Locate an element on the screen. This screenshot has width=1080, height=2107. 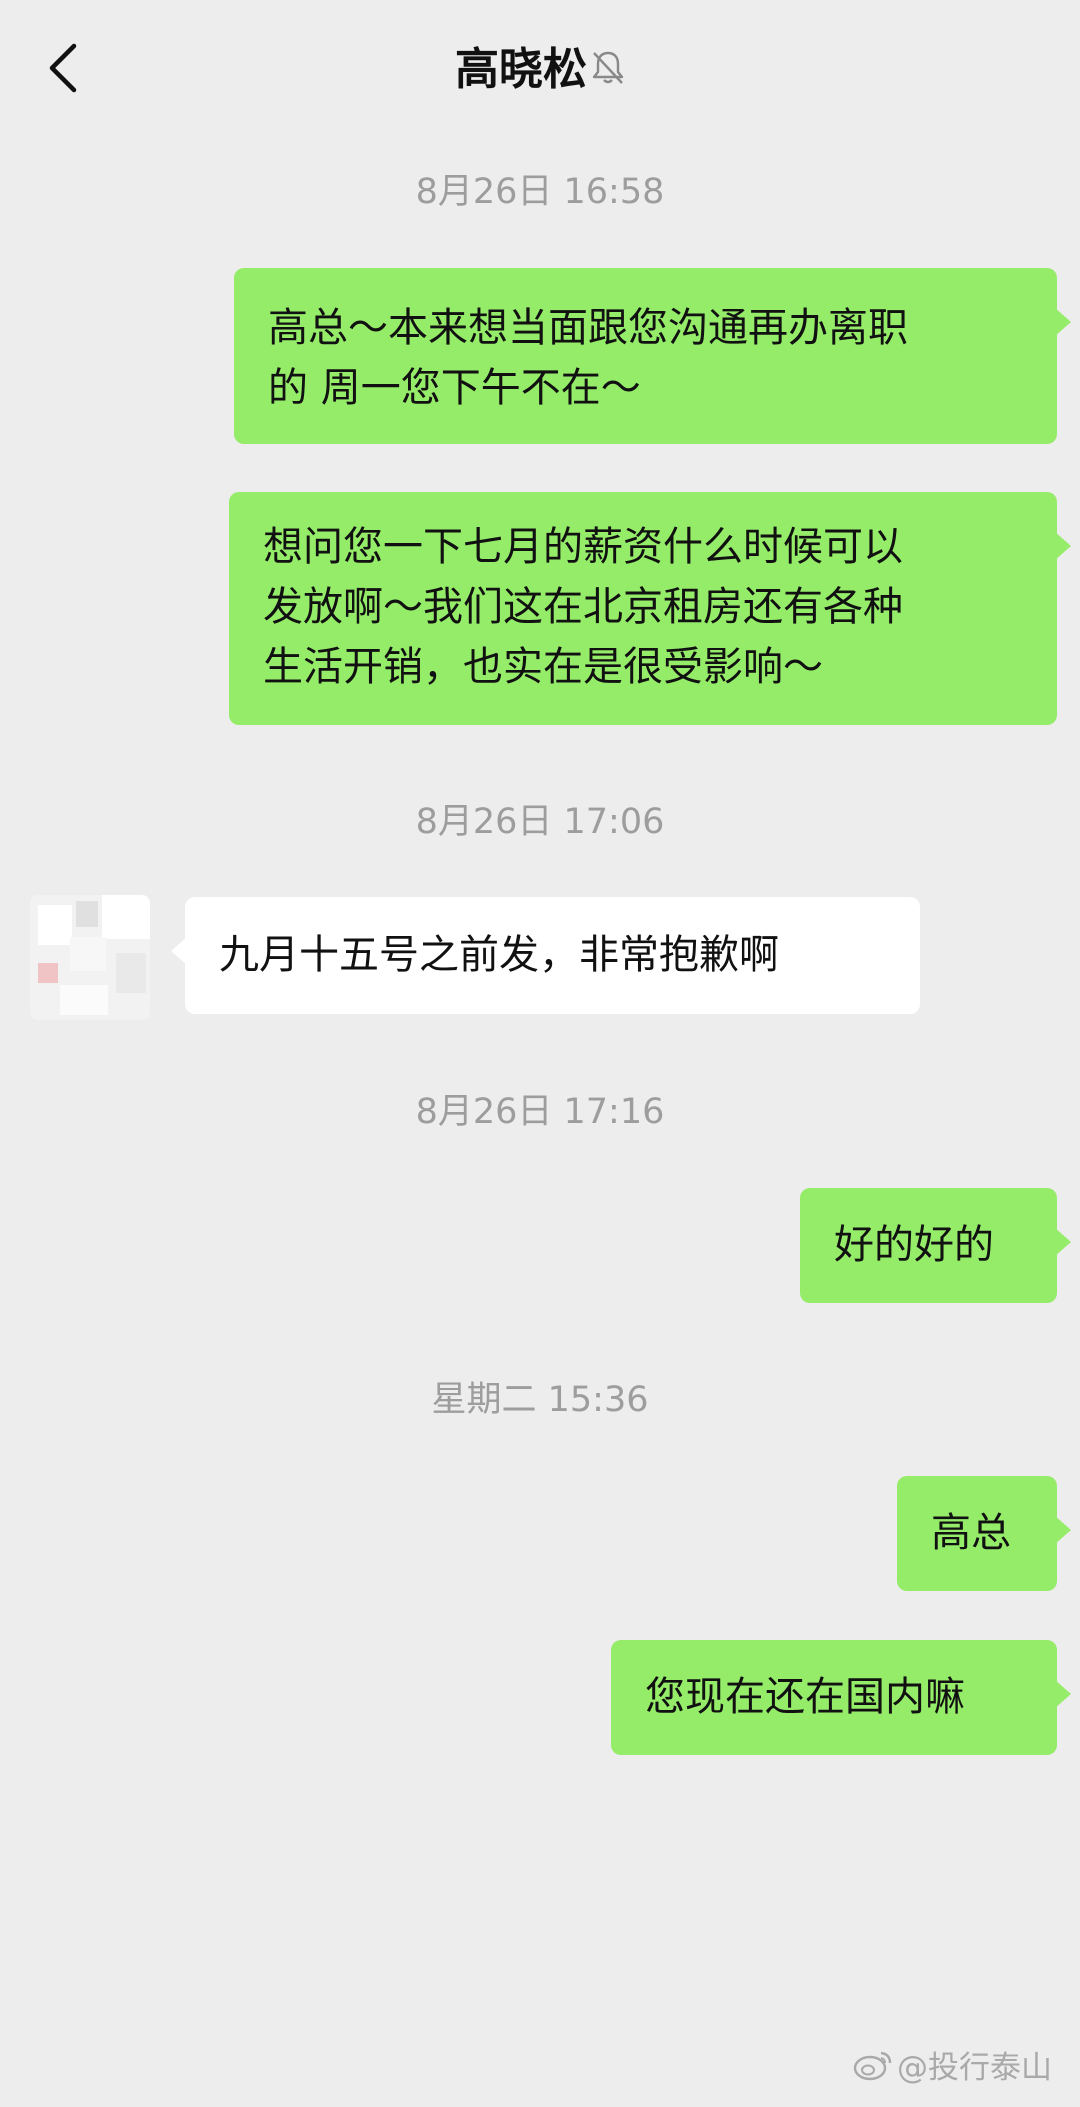
message-line: 高总 is located at coordinates (971, 1533).